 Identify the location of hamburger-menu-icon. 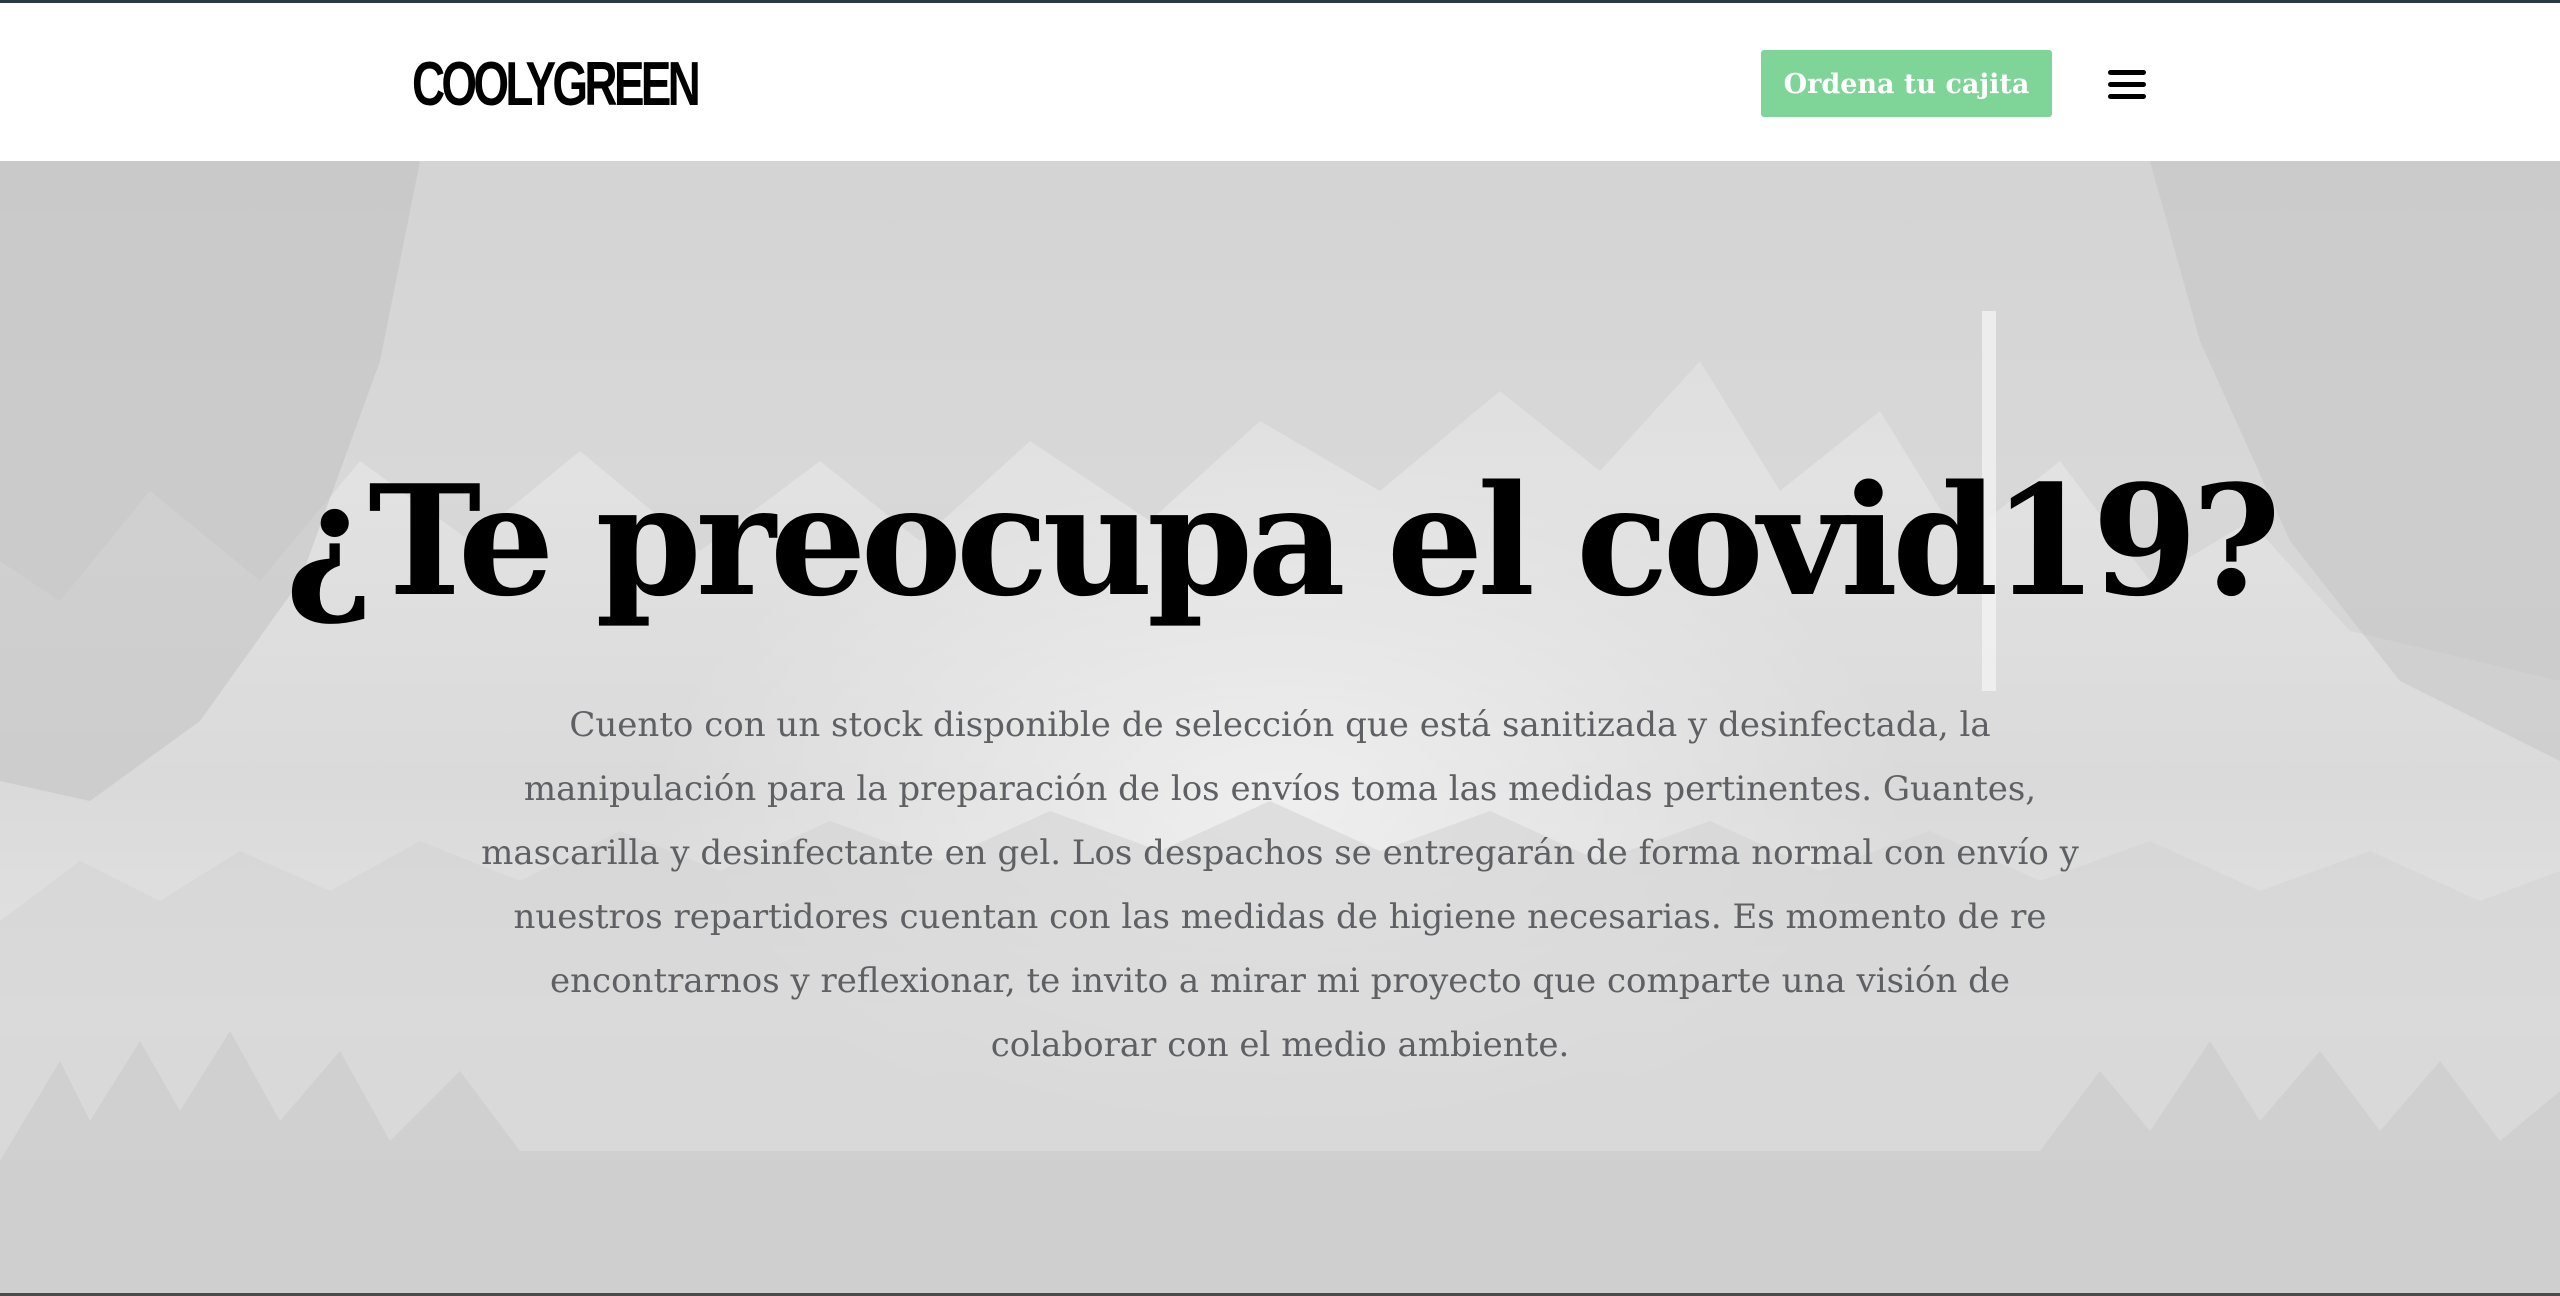
(2127, 85).